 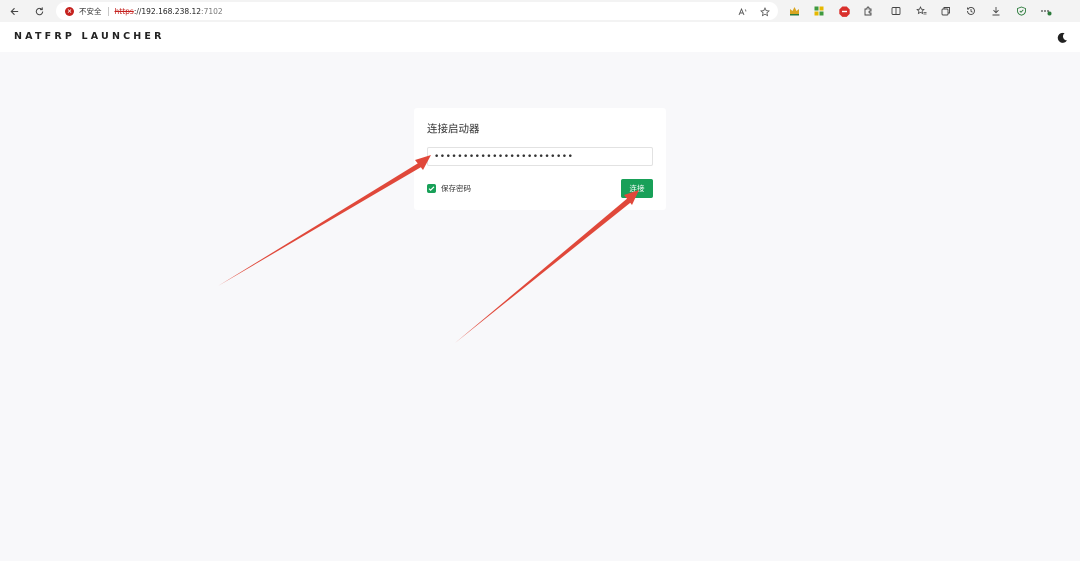 I want to click on read-aloud-icon, so click(x=742, y=11).